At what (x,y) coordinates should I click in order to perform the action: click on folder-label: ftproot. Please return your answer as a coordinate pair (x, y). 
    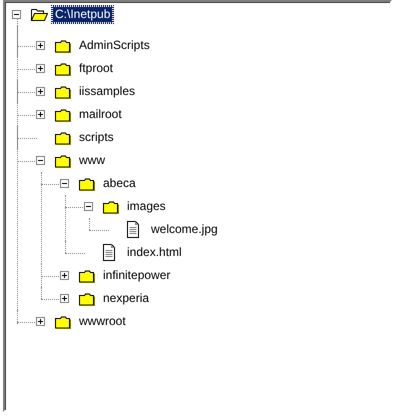
    Looking at the image, I should click on (96, 68).